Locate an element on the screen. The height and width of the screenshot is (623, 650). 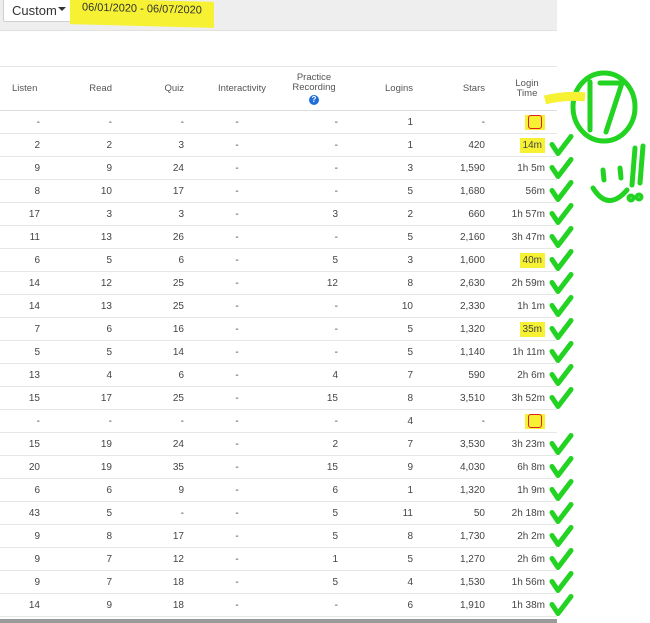
cell-read: 3 is located at coordinates (88, 214).